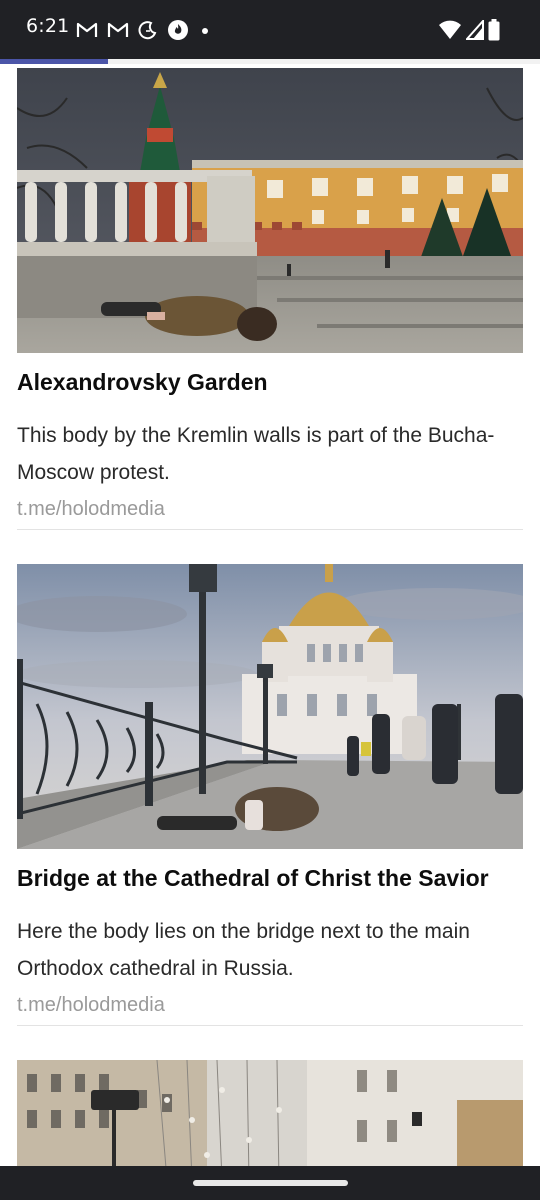 This screenshot has height=1200, width=540. What do you see at coordinates (270, 61) in the screenshot?
I see `reading-progress-bar` at bounding box center [270, 61].